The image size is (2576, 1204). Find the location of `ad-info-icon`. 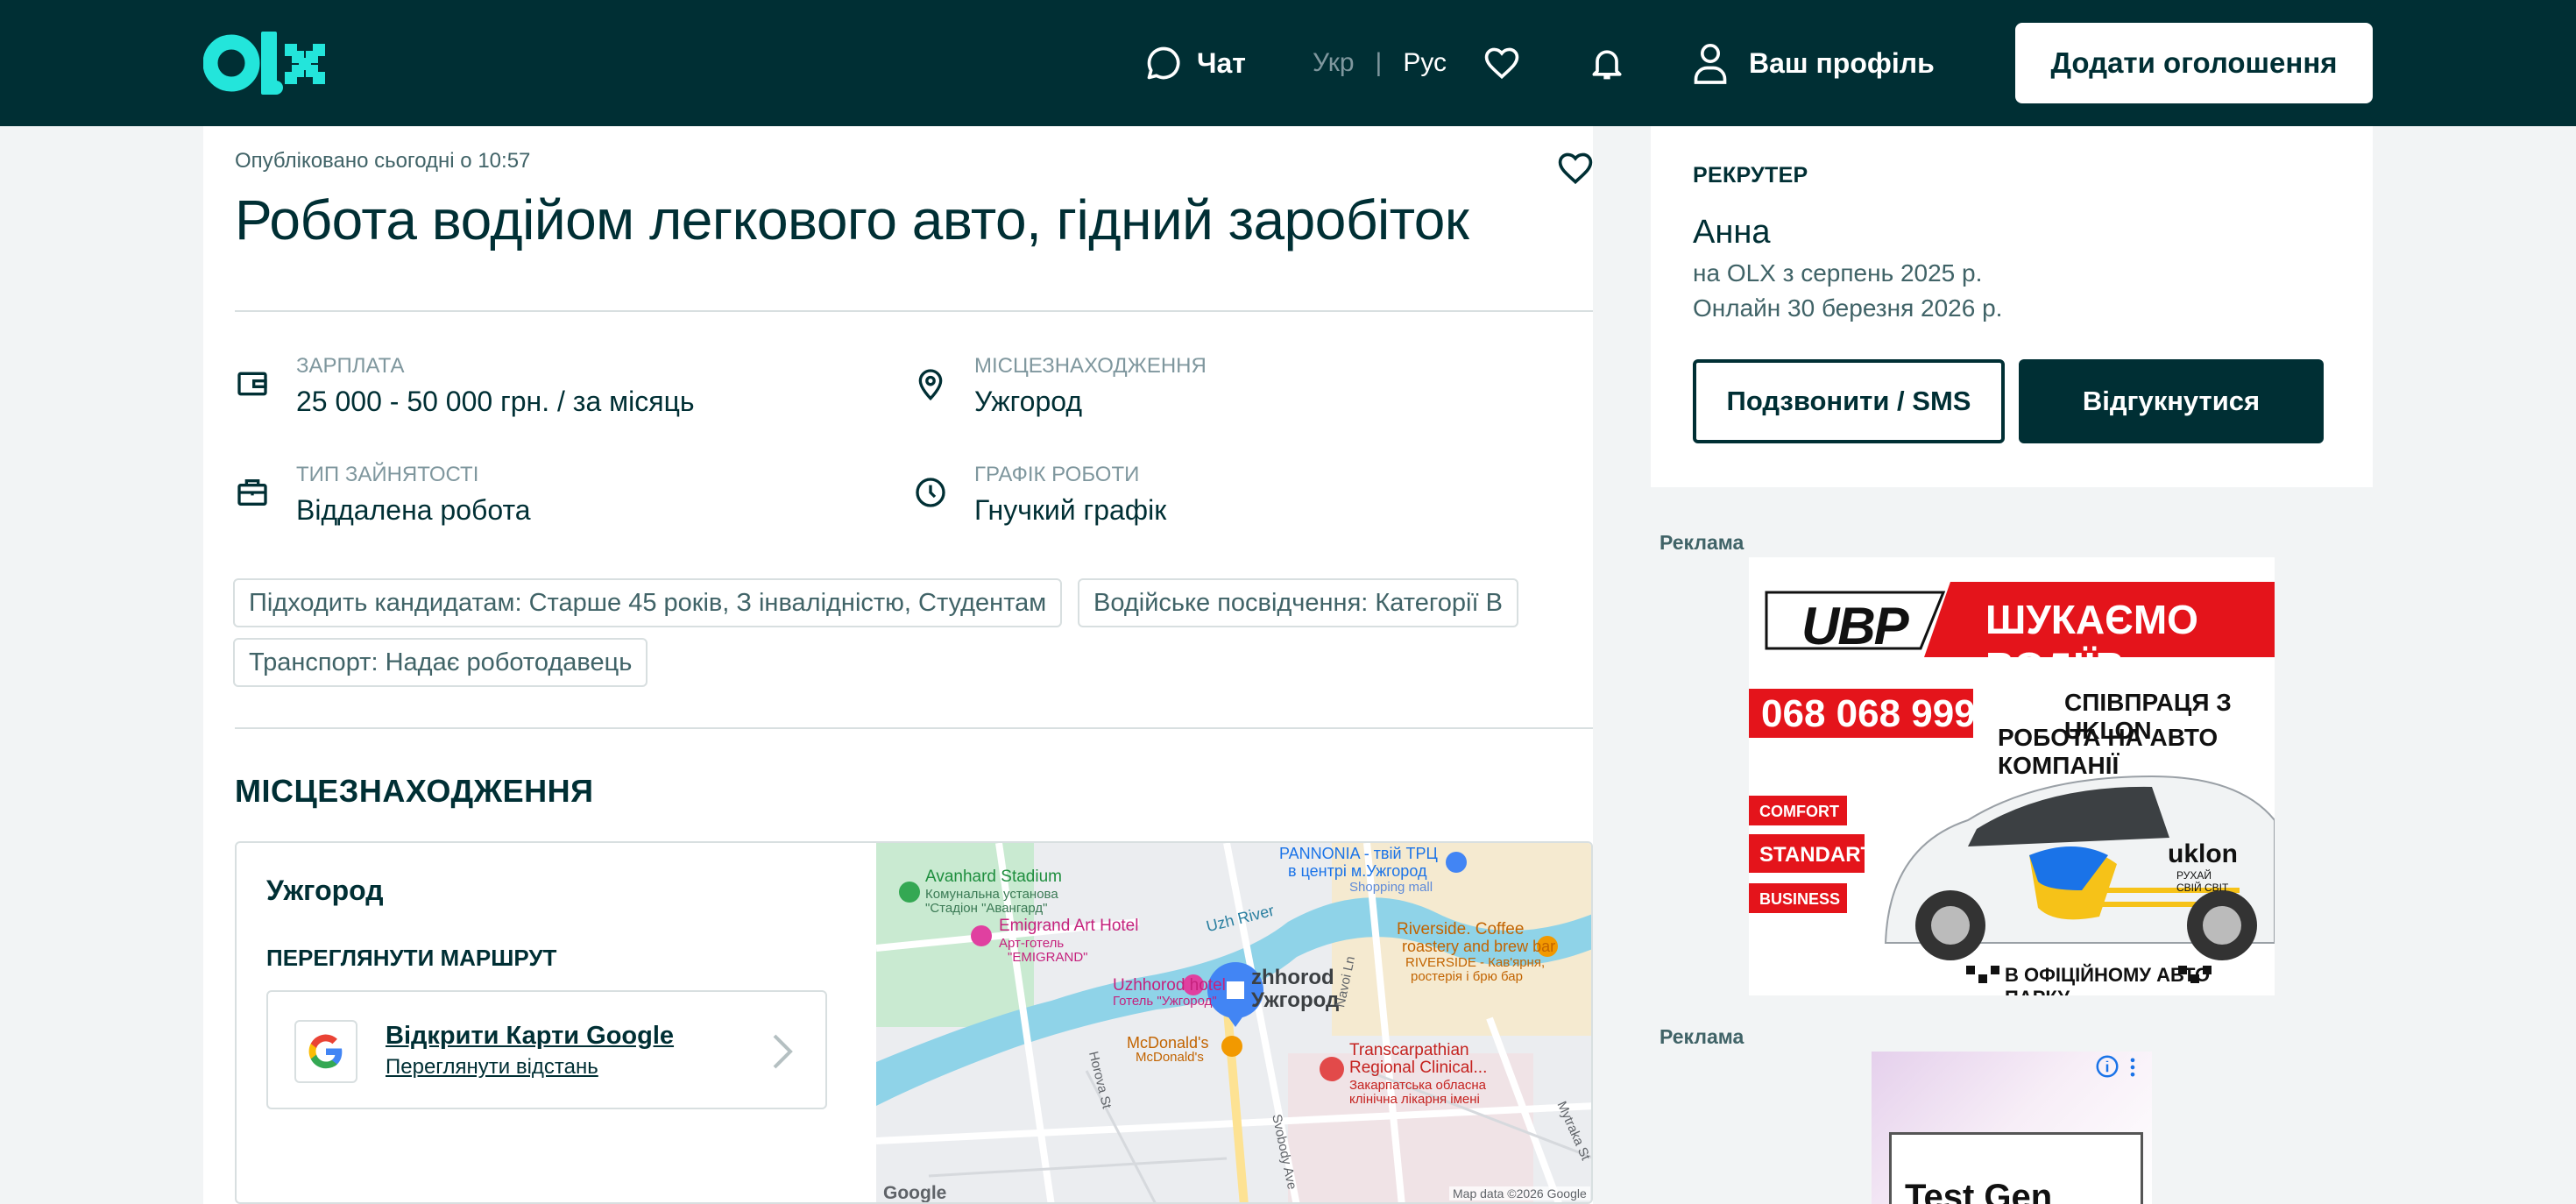

ad-info-icon is located at coordinates (2107, 1067).